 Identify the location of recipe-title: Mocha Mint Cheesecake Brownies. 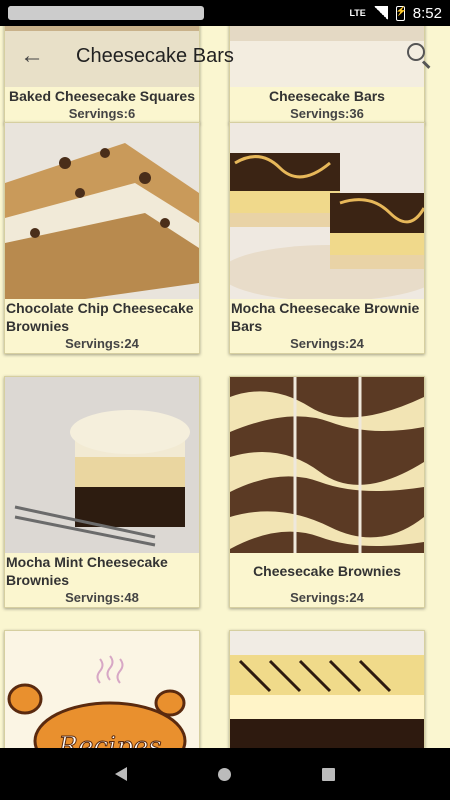
(87, 571).